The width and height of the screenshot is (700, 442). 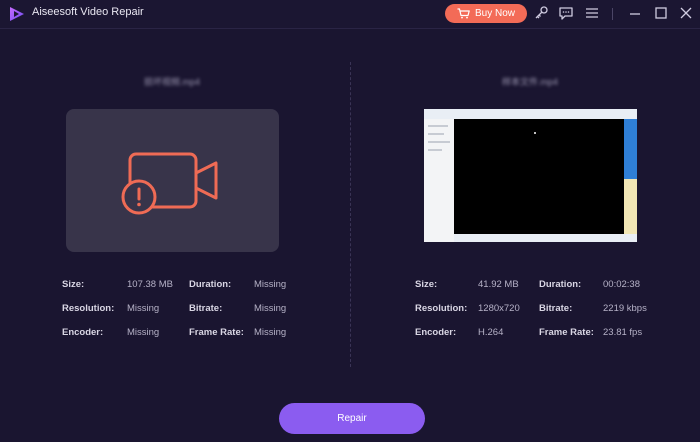 I want to click on framerate-value: 23.81 fps, so click(x=623, y=332).